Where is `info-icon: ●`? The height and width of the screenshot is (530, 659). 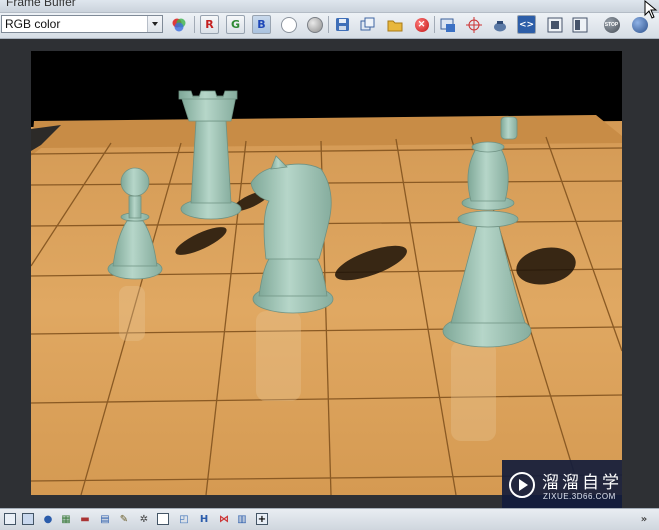 info-icon: ● is located at coordinates (48, 519).